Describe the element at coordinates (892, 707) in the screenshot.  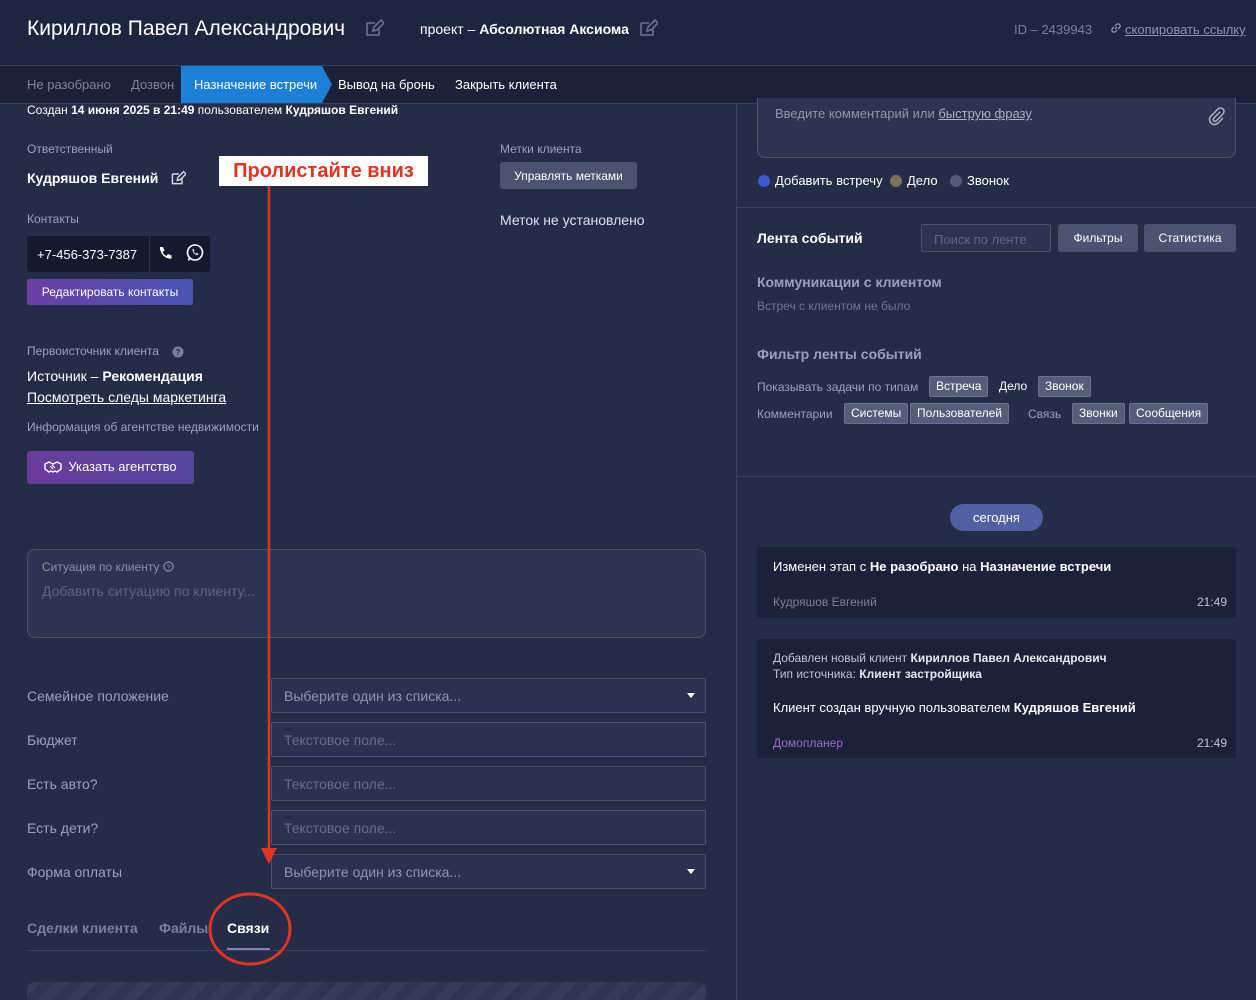
I see `event-text: Клиент создан вручную пользователем` at that location.